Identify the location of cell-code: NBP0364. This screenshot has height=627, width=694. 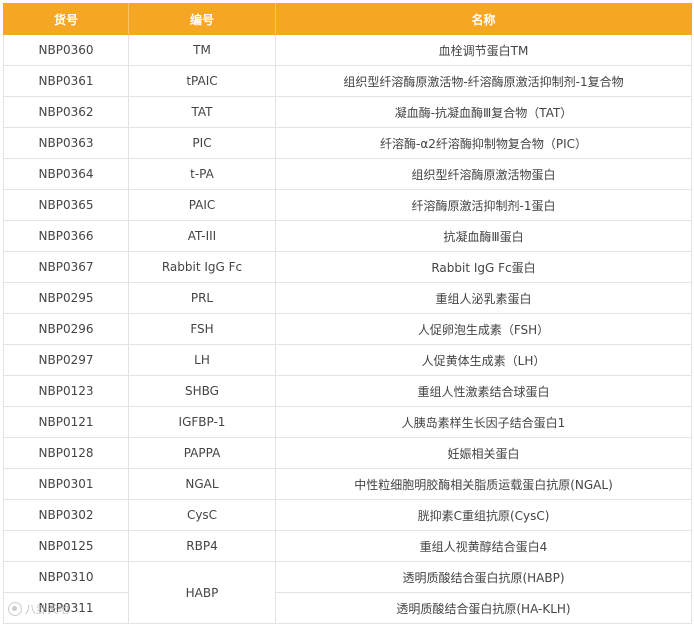
(66, 174).